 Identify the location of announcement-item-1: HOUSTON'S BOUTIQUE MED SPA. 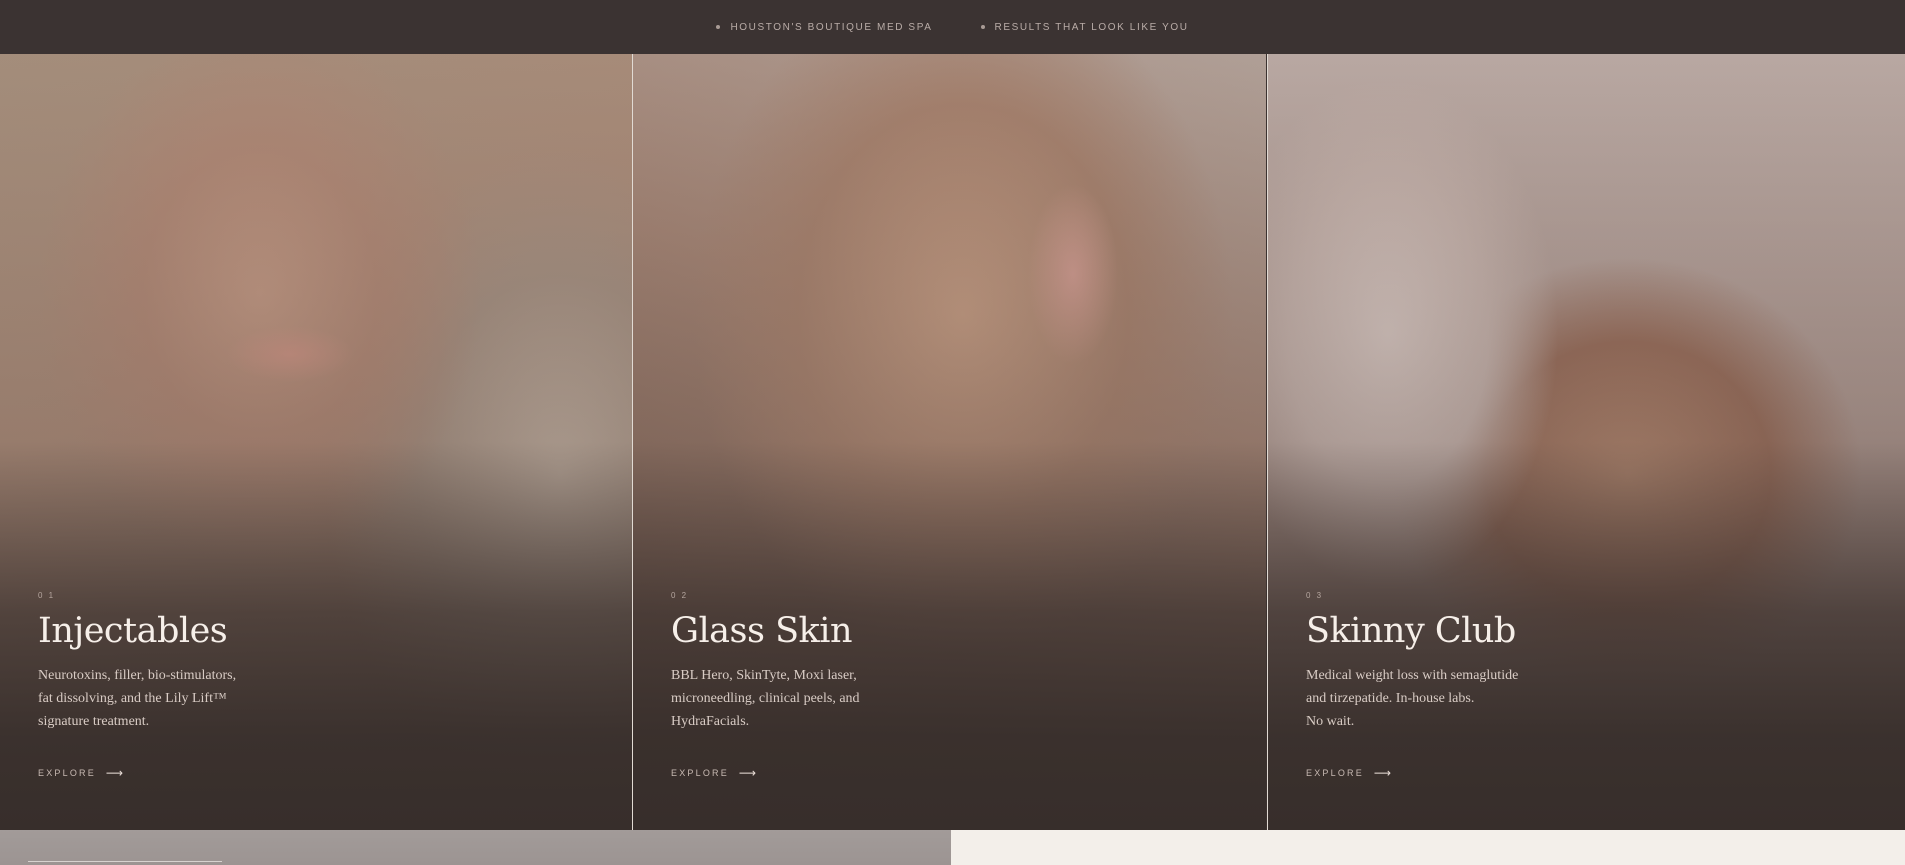
(824, 27).